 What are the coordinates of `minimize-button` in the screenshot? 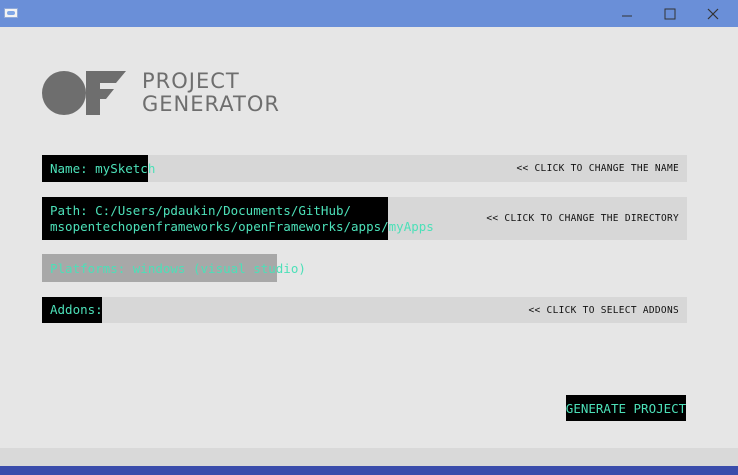 It's located at (627, 13).